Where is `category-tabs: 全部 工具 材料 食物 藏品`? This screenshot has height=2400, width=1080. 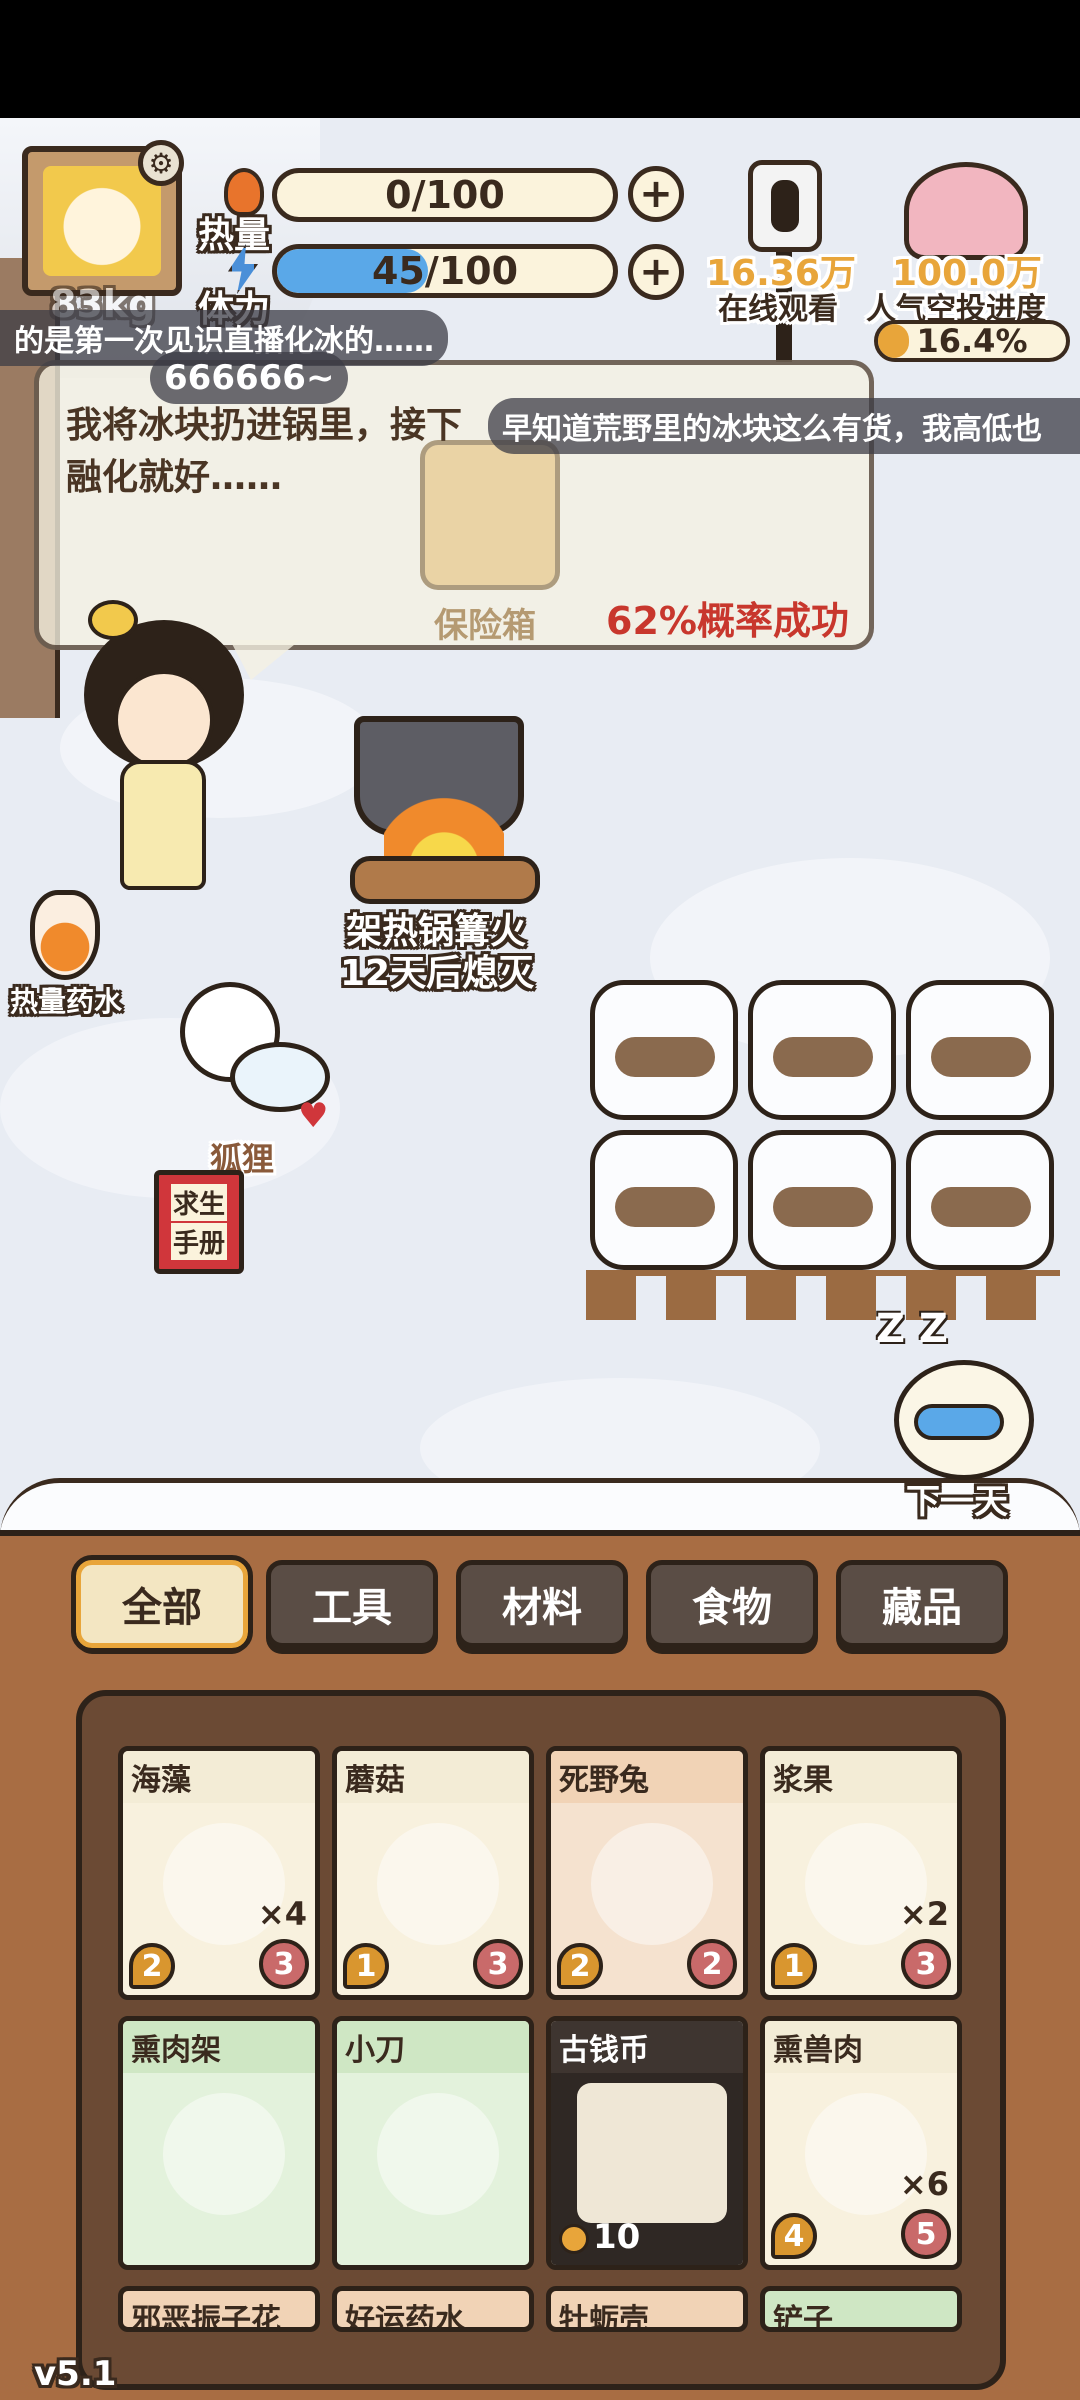 category-tabs: 全部 工具 材料 食物 藏品 is located at coordinates (543, 1607).